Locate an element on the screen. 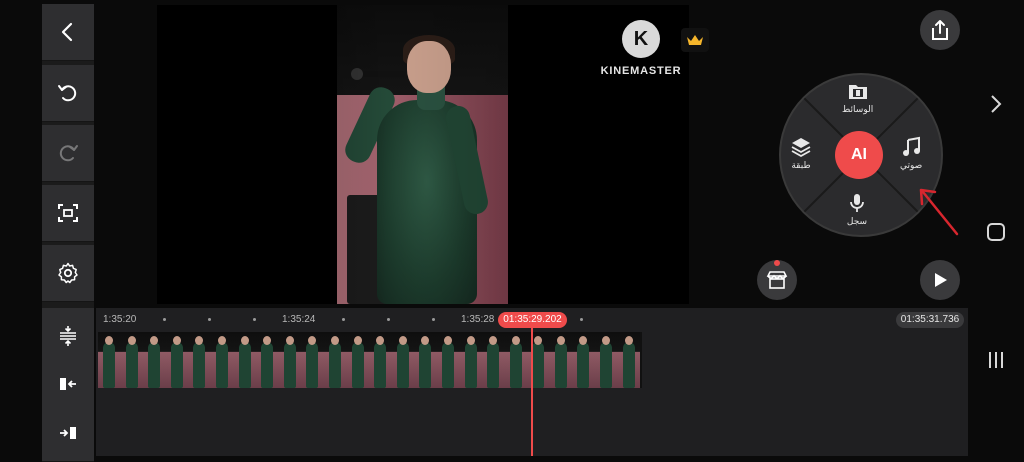 This screenshot has width=1024, height=462. record-menu-item: سجل is located at coordinates (857, 209).